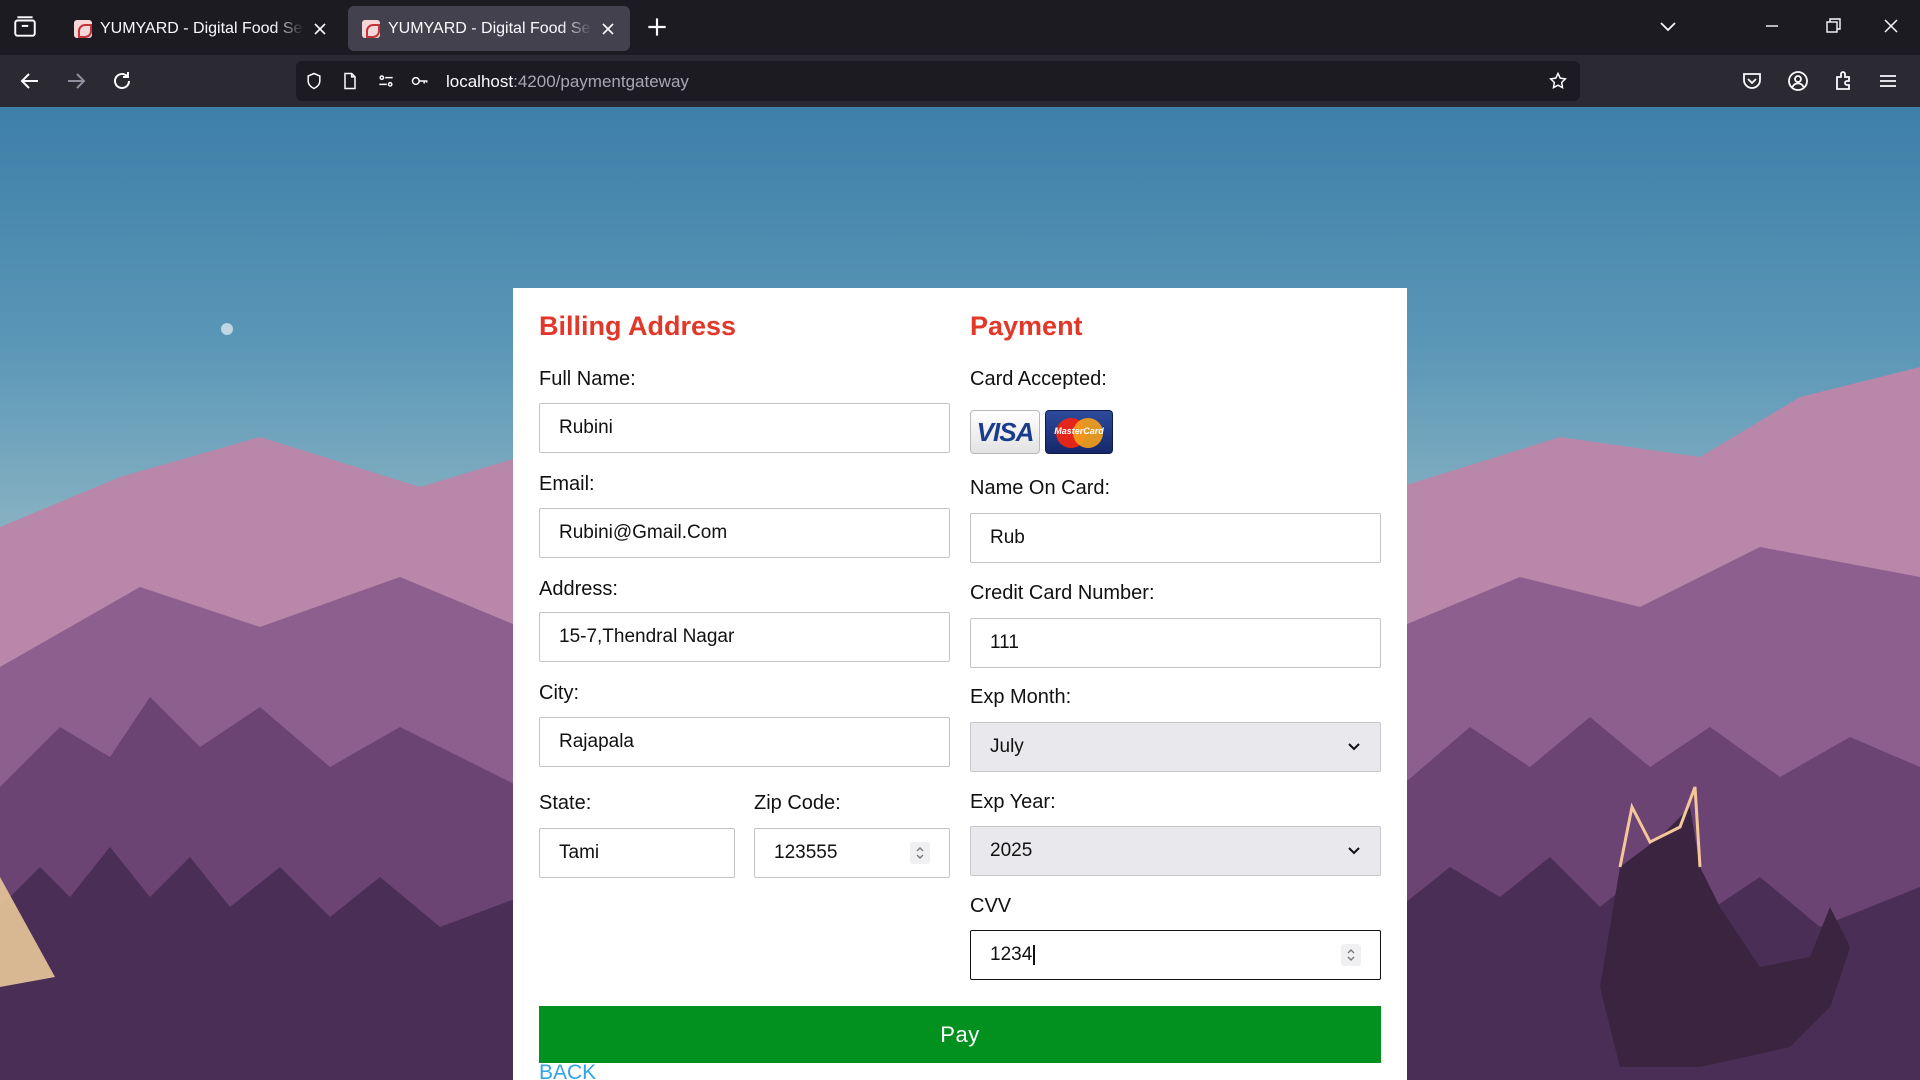  I want to click on restore-window-icon, so click(1833, 26).